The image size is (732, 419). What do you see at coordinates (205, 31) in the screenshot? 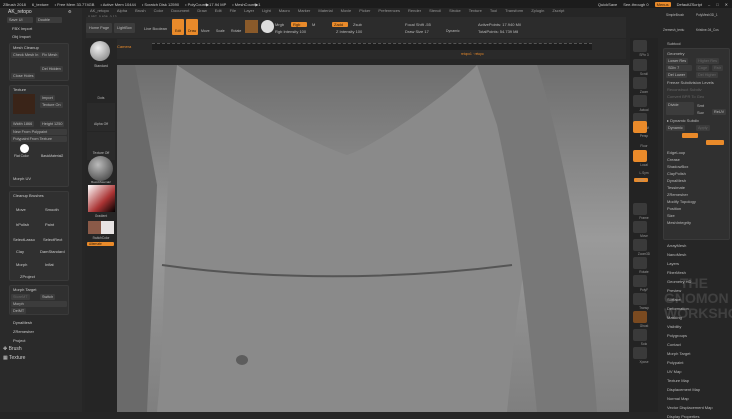
I see `move-button: Move` at bounding box center [205, 31].